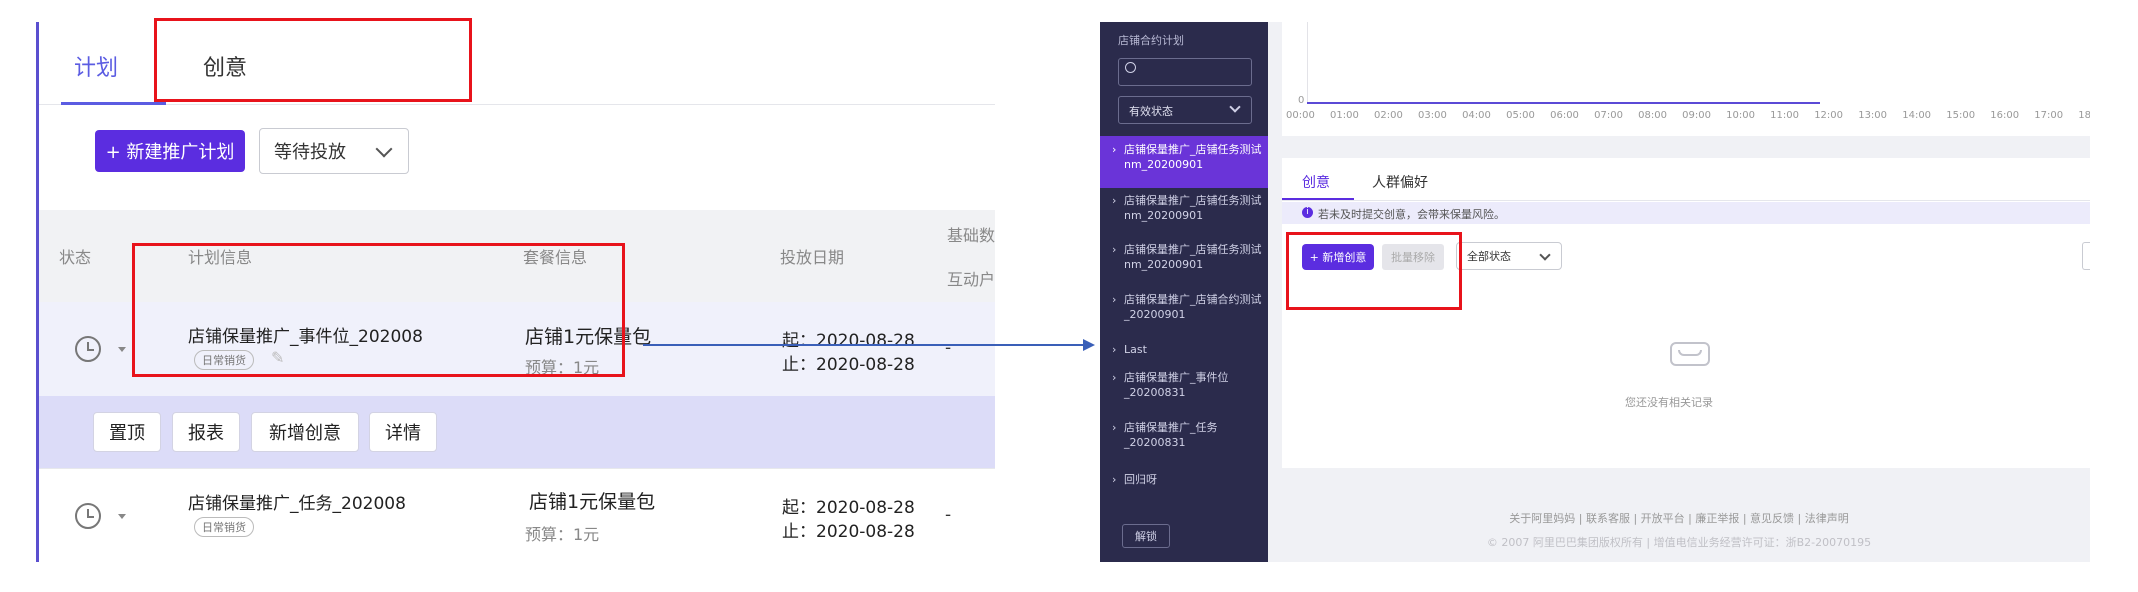 This screenshot has width=2138, height=592. What do you see at coordinates (1489, 256) in the screenshot?
I see `creative-status-value: 全部状态` at bounding box center [1489, 256].